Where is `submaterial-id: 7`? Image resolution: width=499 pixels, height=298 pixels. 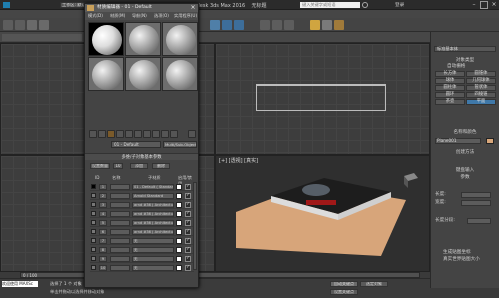
submaterial-id: 7 is located at coordinates (103, 241).